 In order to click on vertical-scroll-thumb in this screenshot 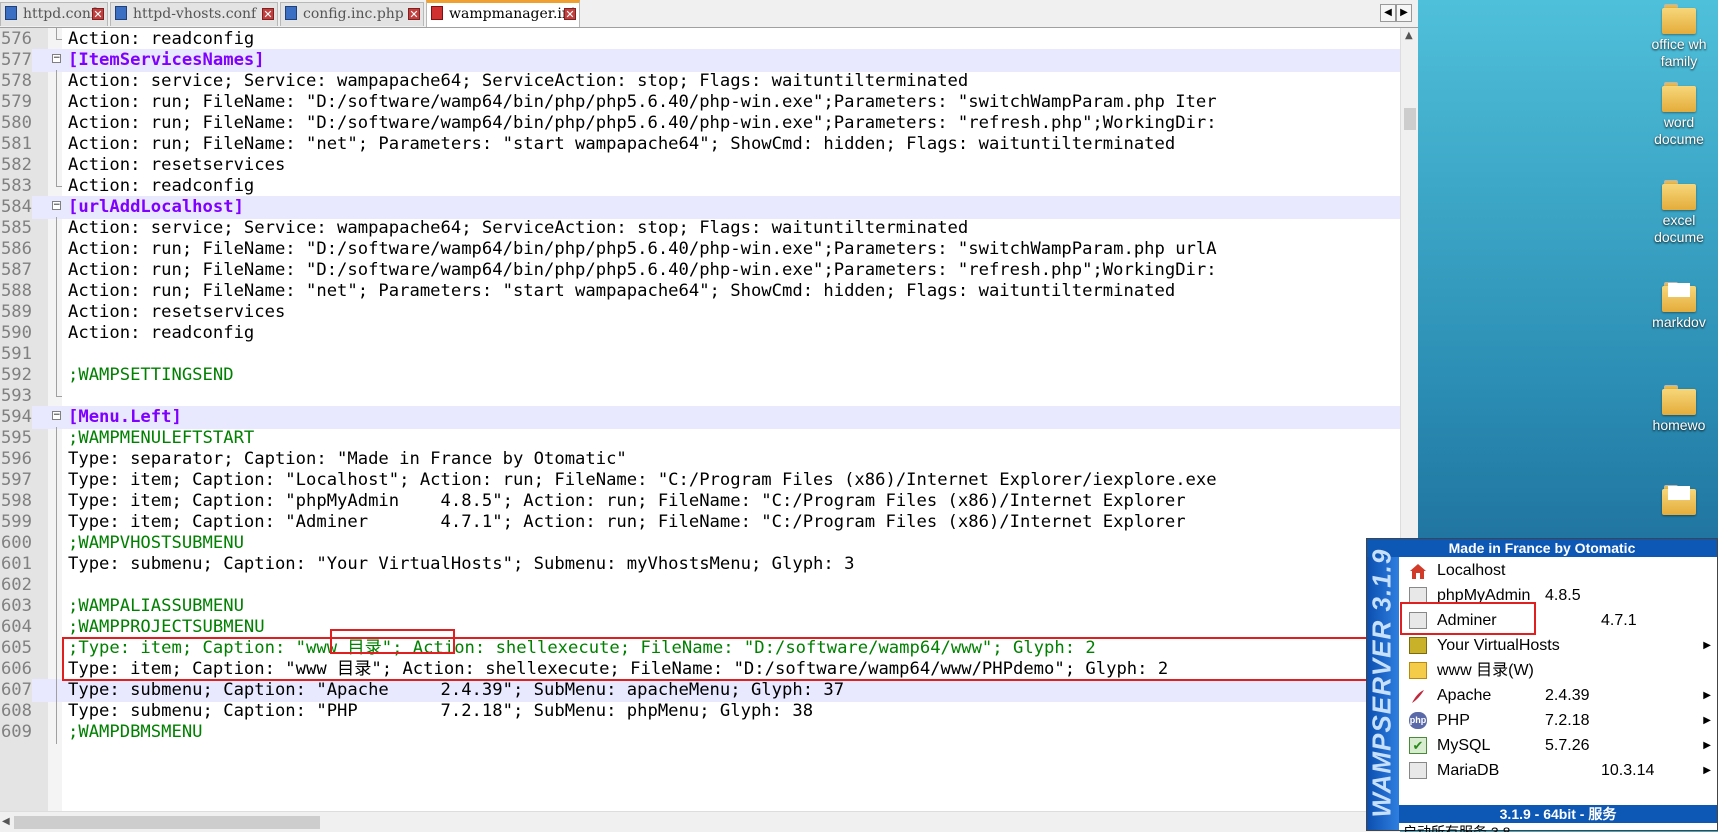, I will do `click(1410, 119)`.